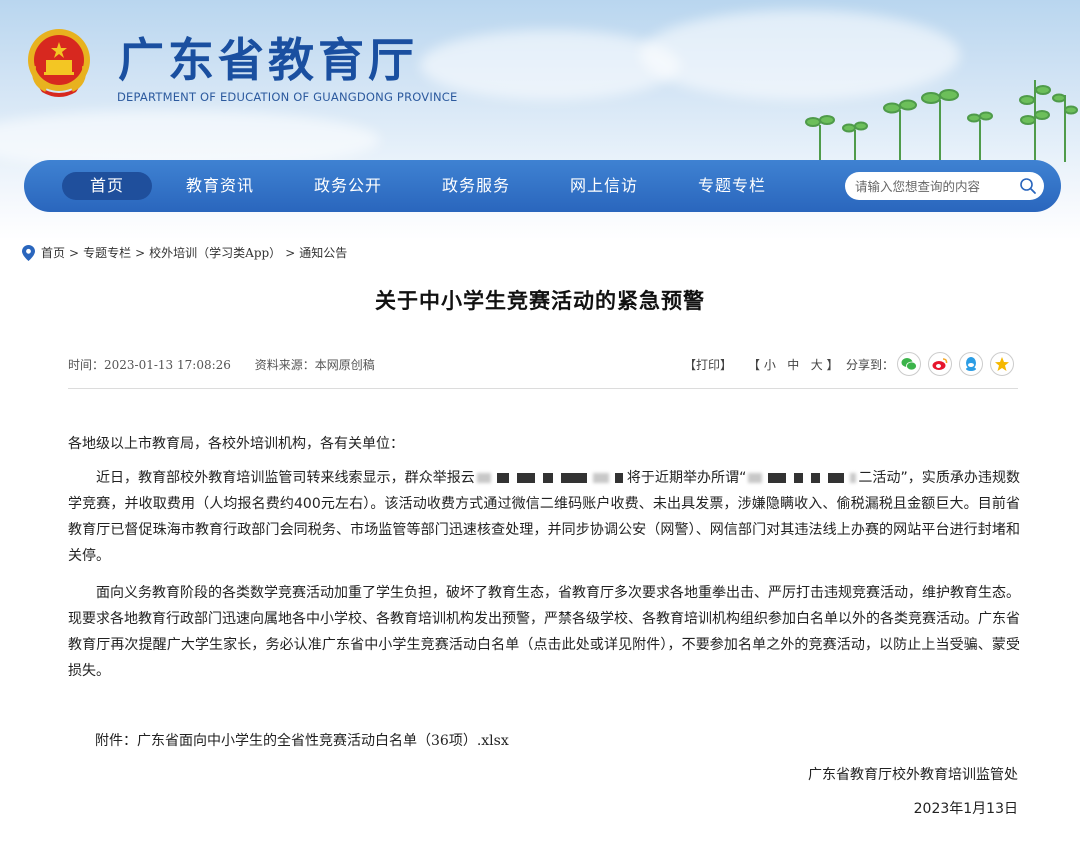 This screenshot has width=1080, height=864. Describe the element at coordinates (53, 252) in the screenshot. I see `breadcrumb-home: 首页` at that location.